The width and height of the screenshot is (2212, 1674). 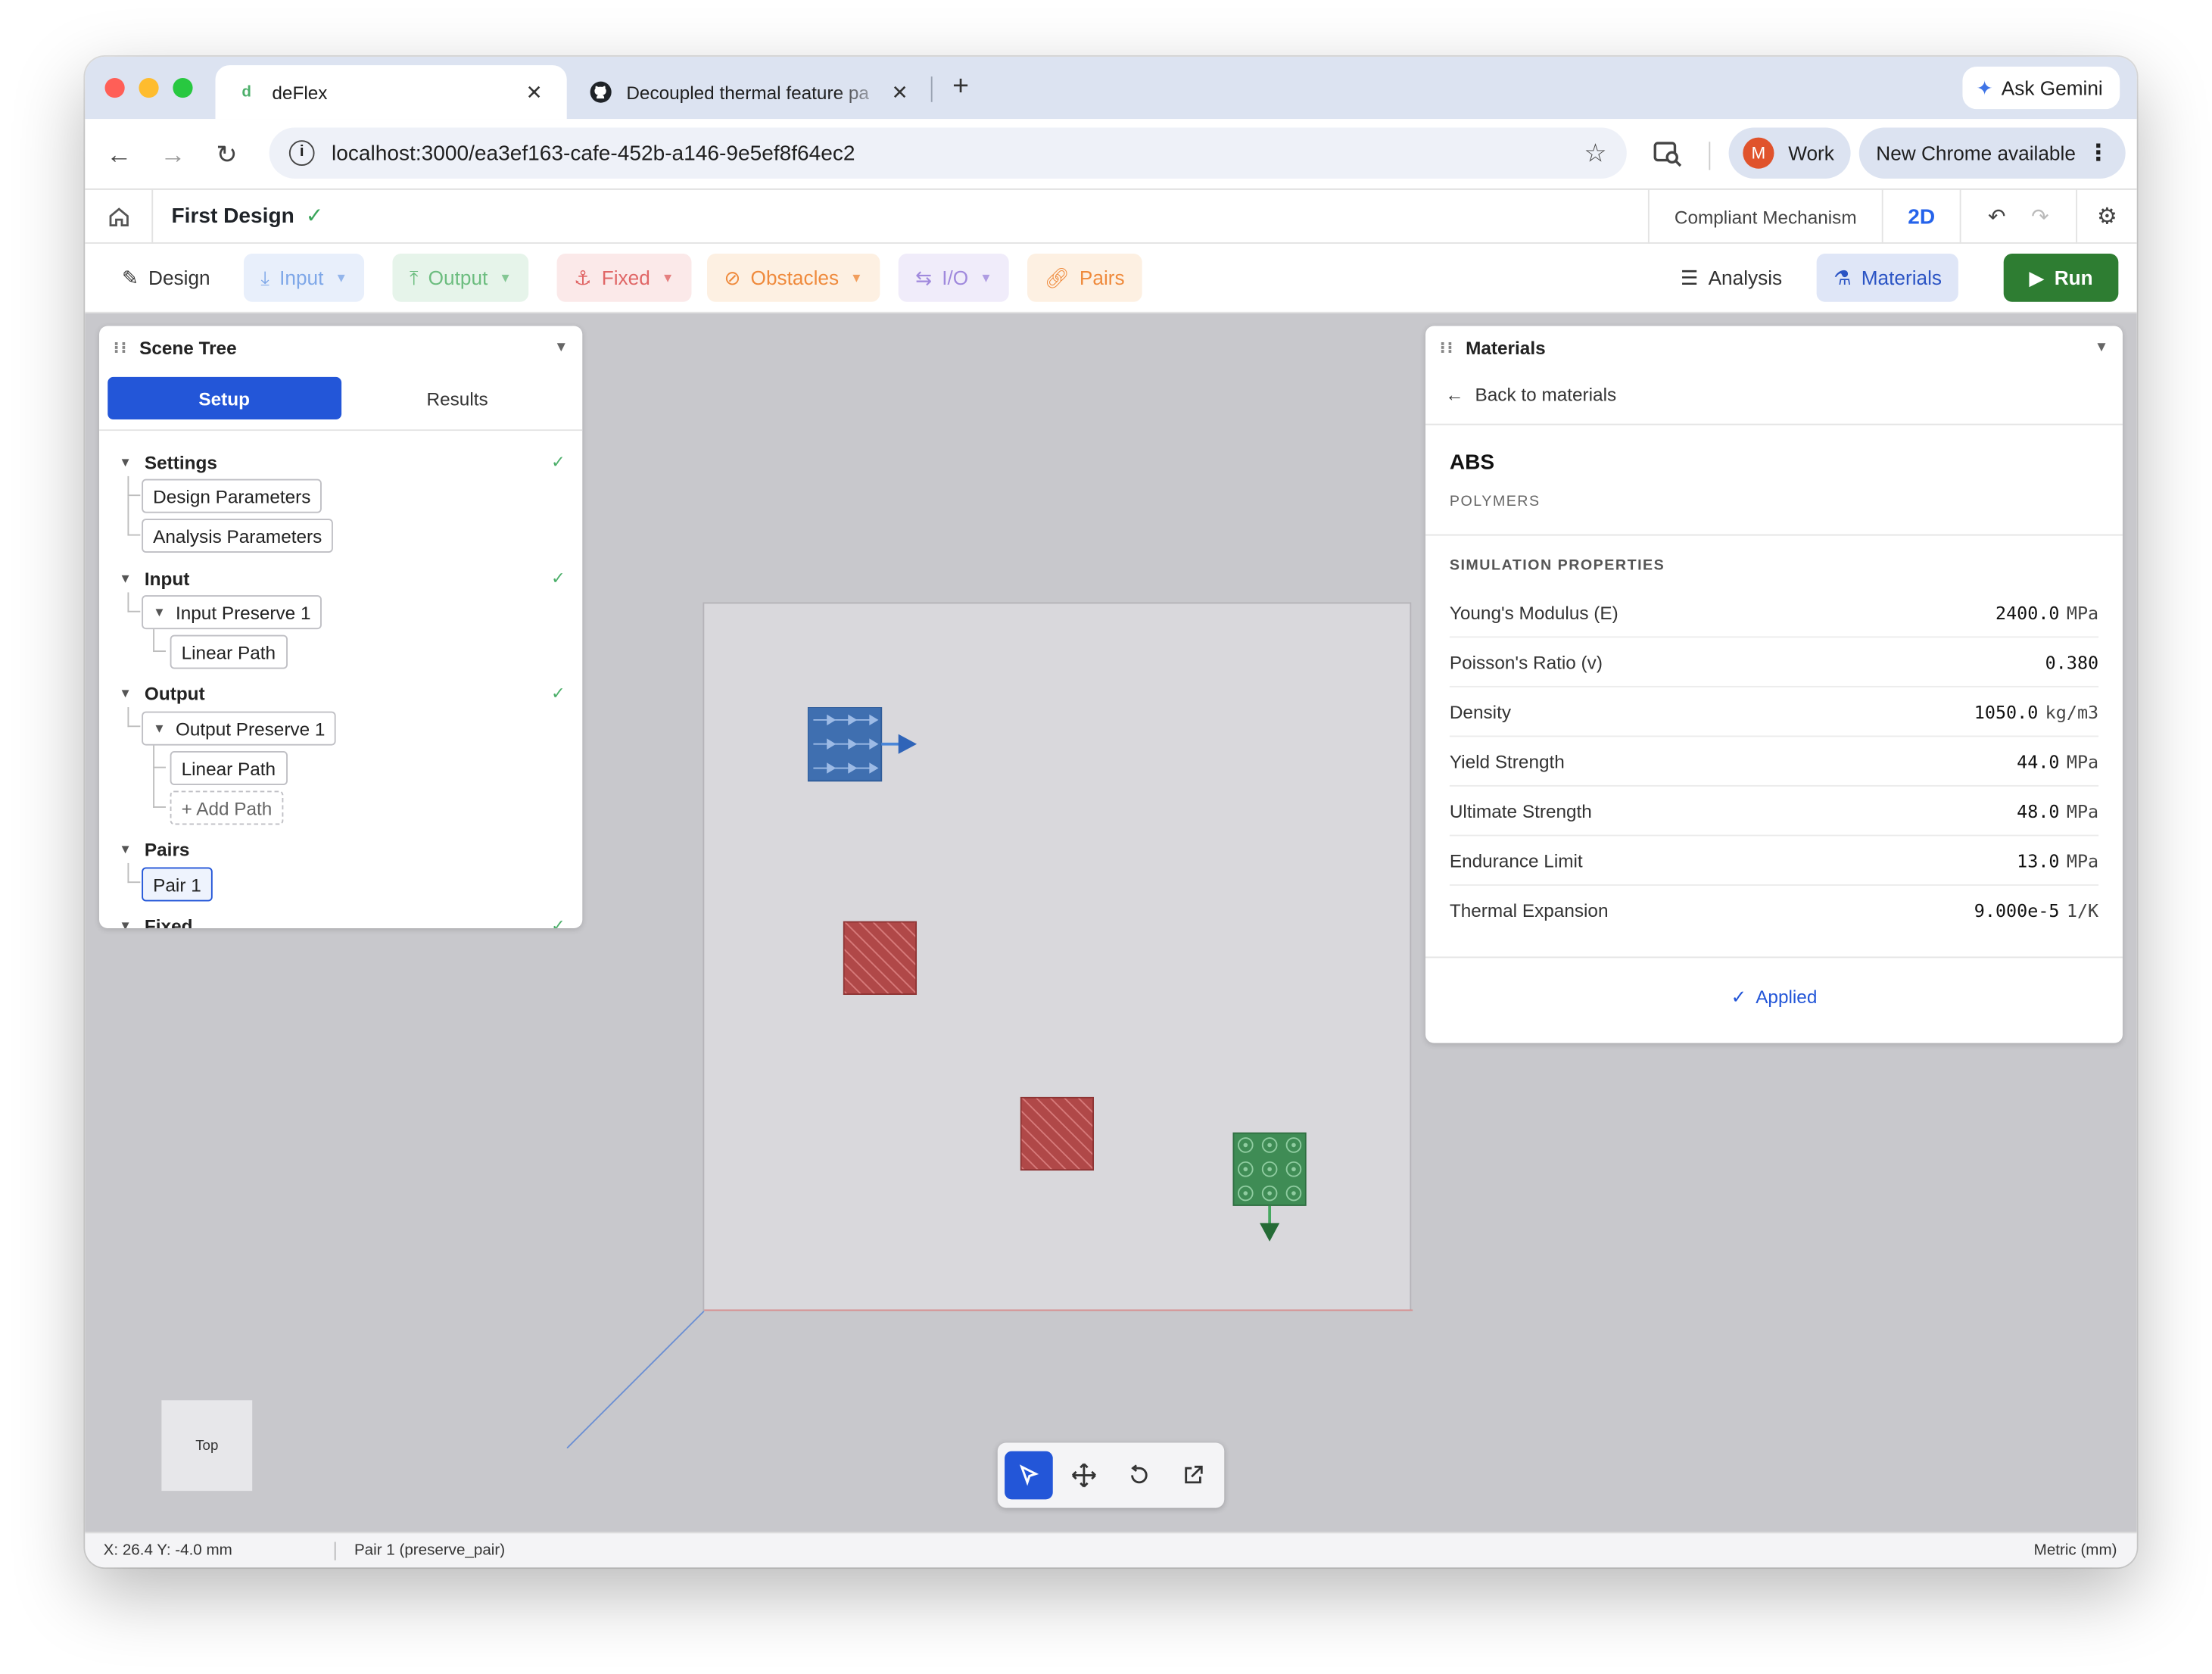 I want to click on new-tab-plus-icon: +, so click(x=961, y=88).